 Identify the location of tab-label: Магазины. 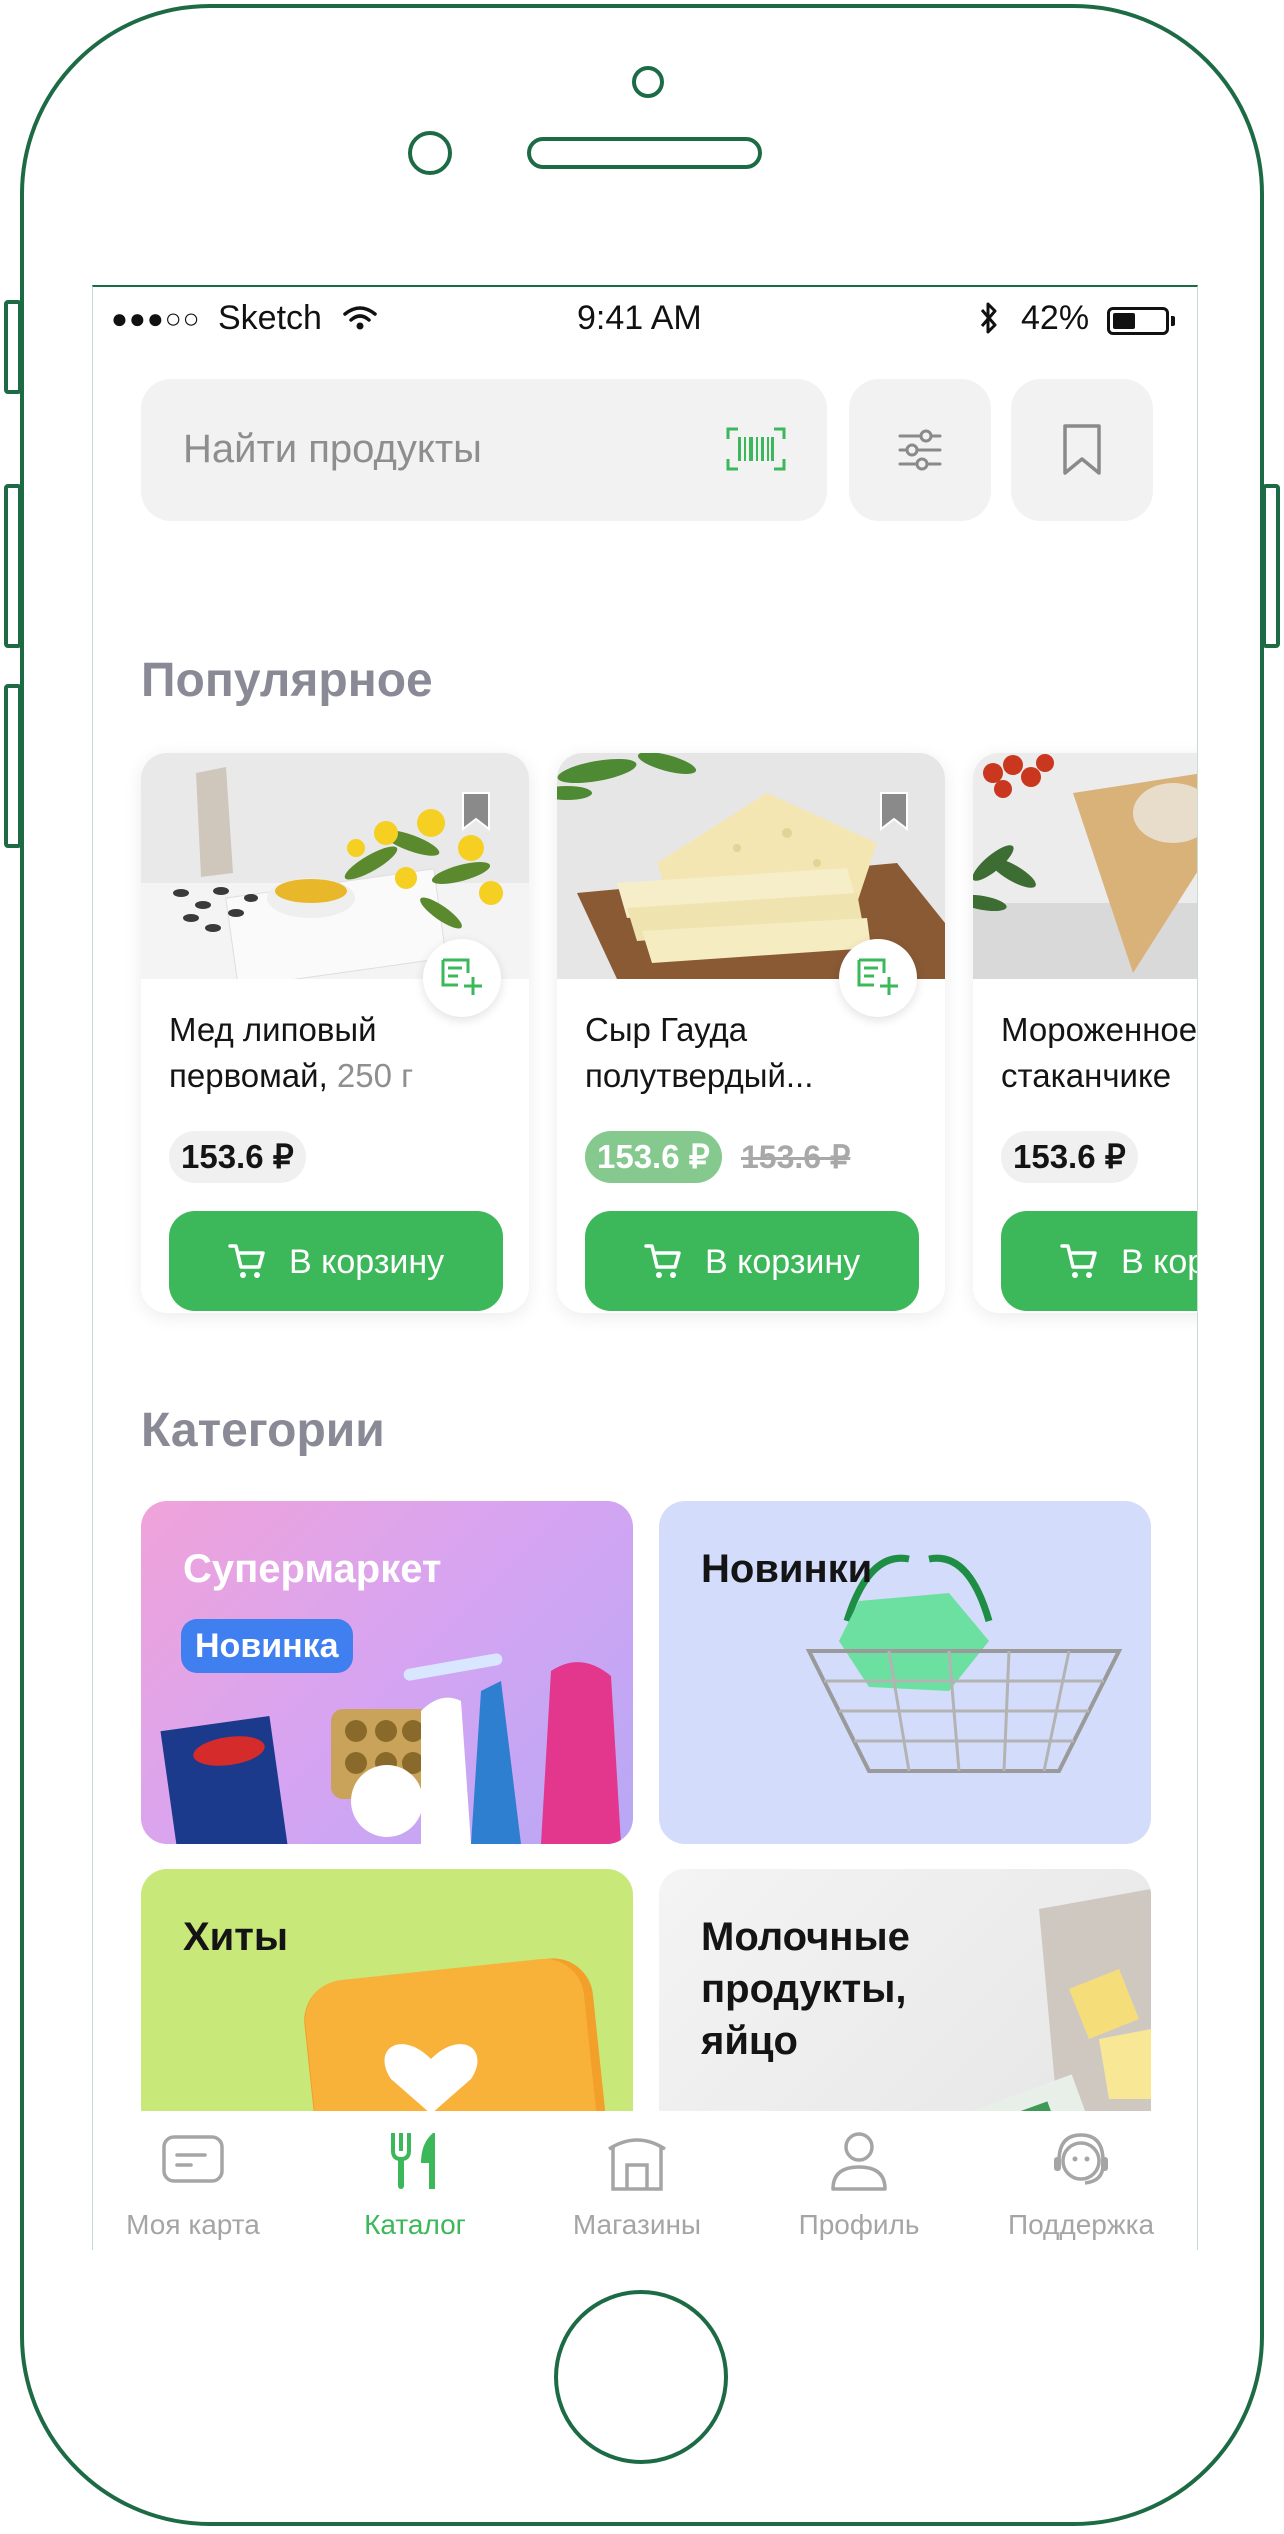
(637, 2224).